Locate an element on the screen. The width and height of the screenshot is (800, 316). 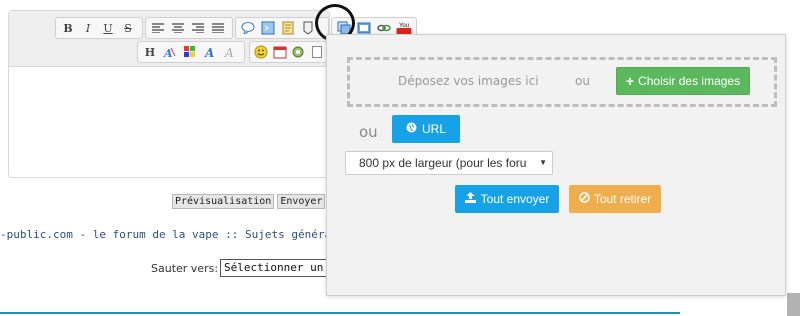
message-textarea is located at coordinates (169, 122).